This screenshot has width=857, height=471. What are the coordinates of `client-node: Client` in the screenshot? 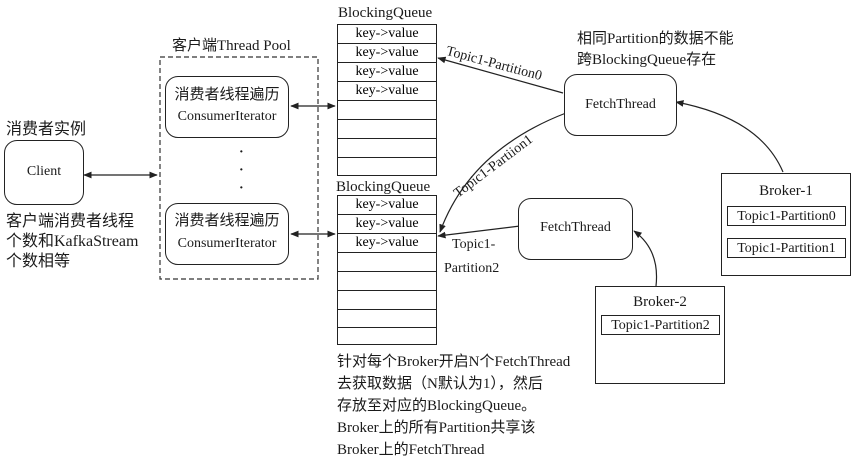 It's located at (44, 172).